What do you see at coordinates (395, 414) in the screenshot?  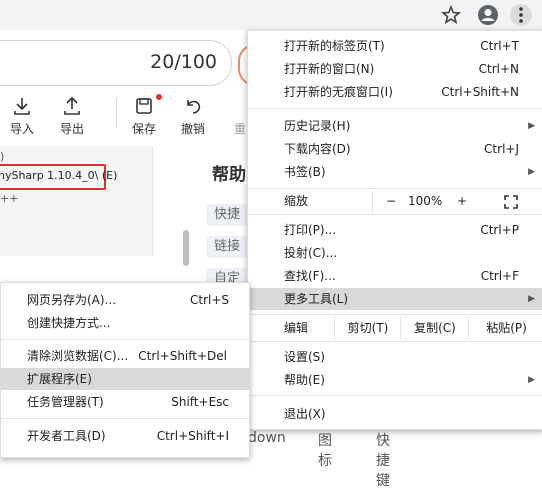 I see `menu-item-exit: 退出(X)` at bounding box center [395, 414].